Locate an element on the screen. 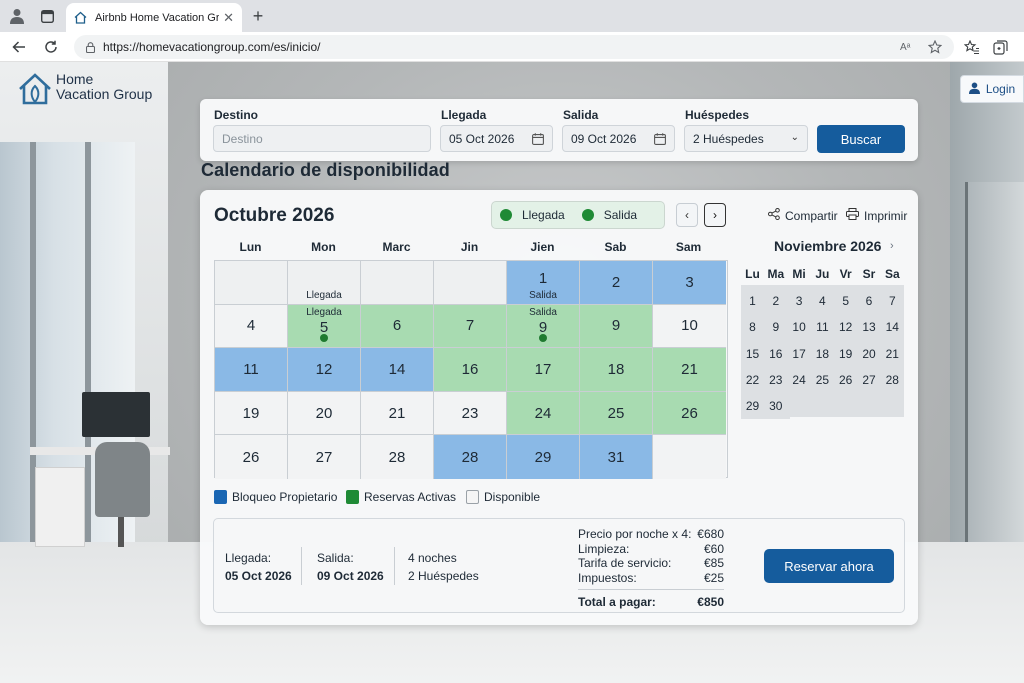  mini-day-cell: 5 is located at coordinates (845, 301).